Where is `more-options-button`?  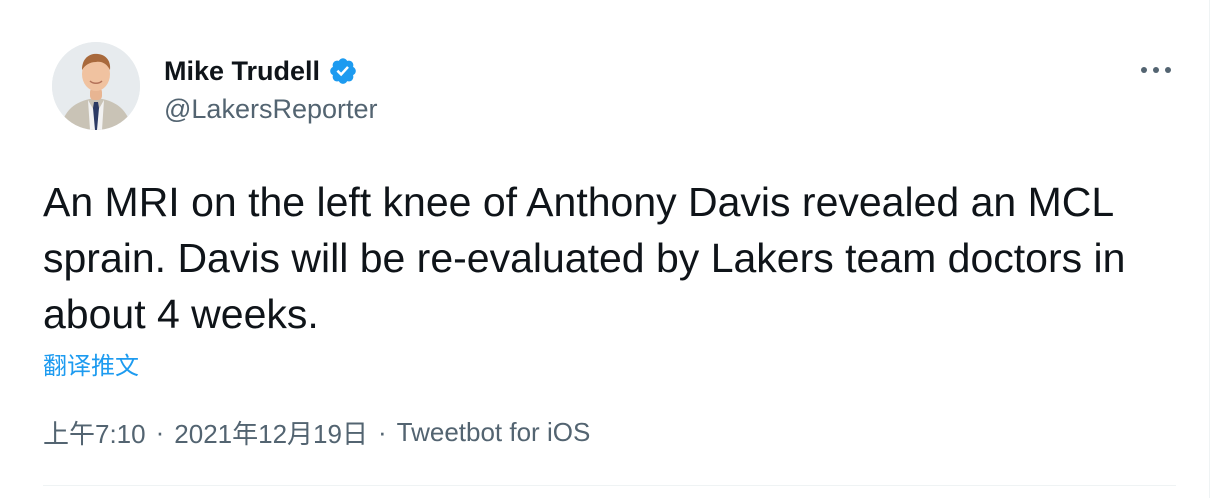
more-options-button is located at coordinates (1156, 70).